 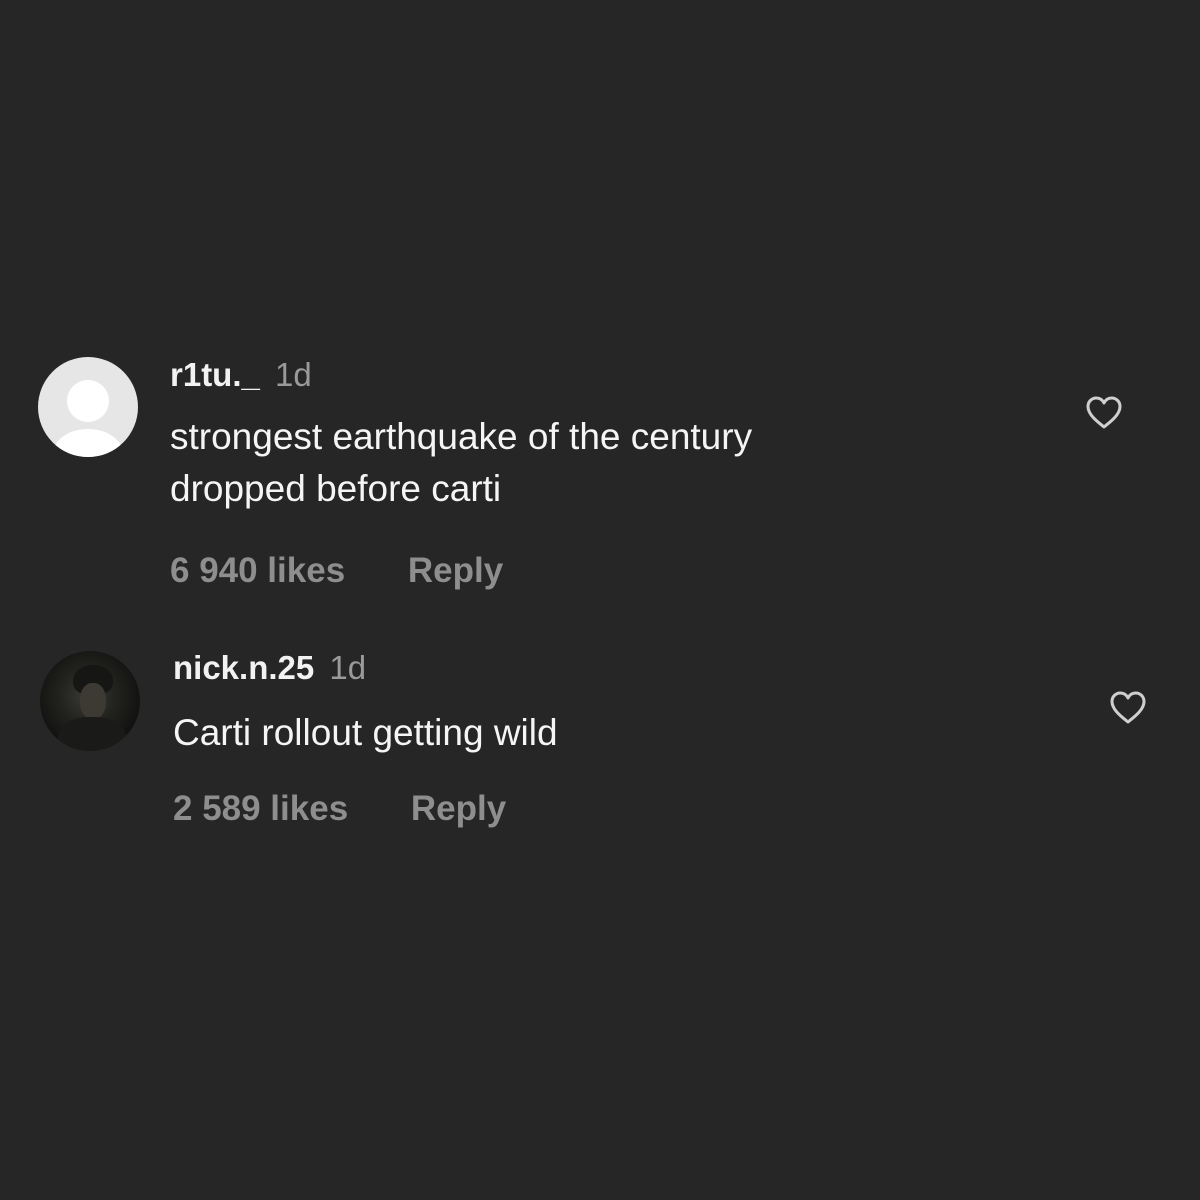 What do you see at coordinates (336, 488) in the screenshot?
I see `comment-text-line: dropped before carti` at bounding box center [336, 488].